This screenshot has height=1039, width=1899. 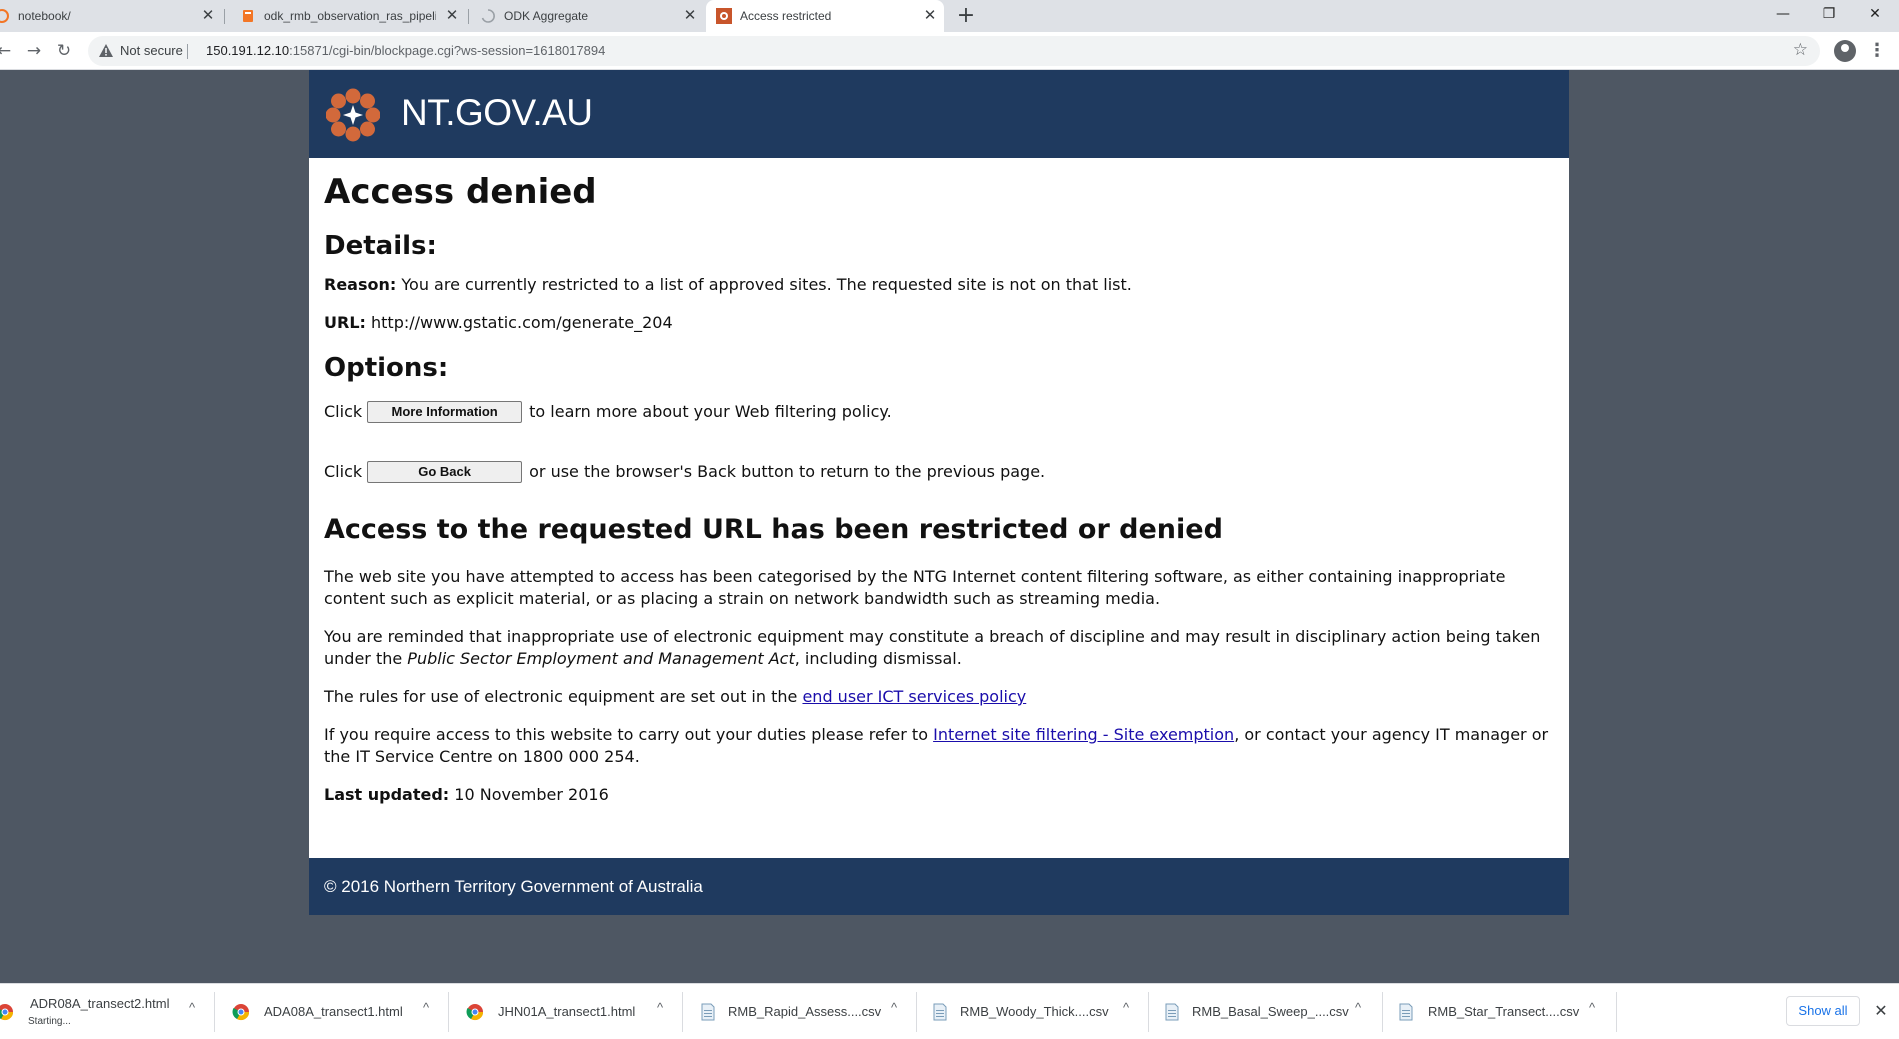 What do you see at coordinates (488, 16) in the screenshot?
I see `loading-icon` at bounding box center [488, 16].